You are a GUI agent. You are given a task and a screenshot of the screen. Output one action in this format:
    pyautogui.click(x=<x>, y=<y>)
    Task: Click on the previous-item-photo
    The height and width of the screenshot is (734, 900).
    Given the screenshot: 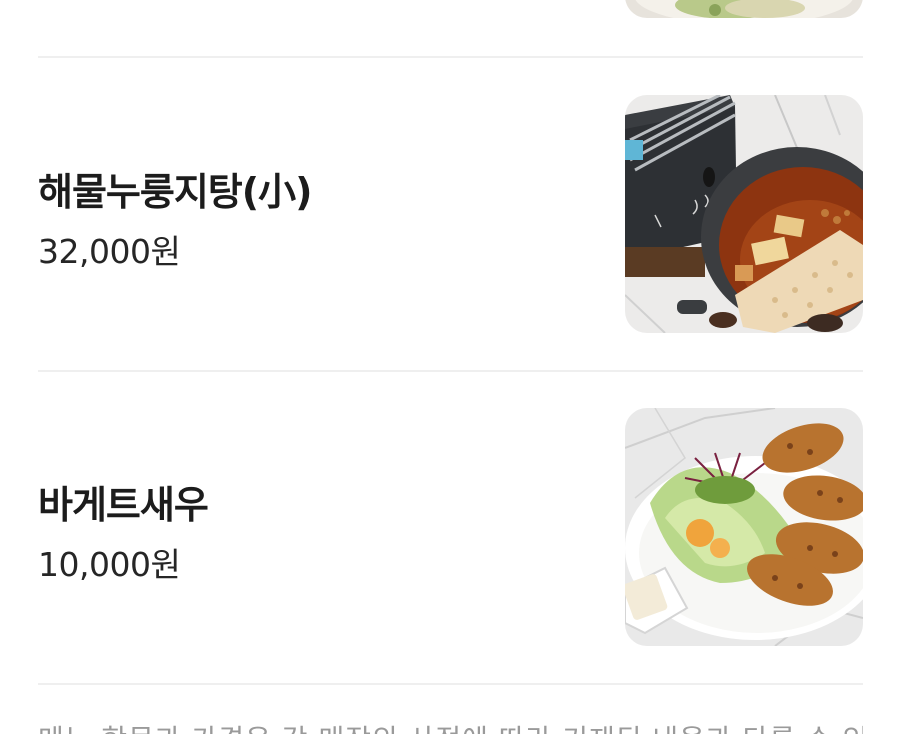 What is the action you would take?
    pyautogui.click(x=744, y=9)
    